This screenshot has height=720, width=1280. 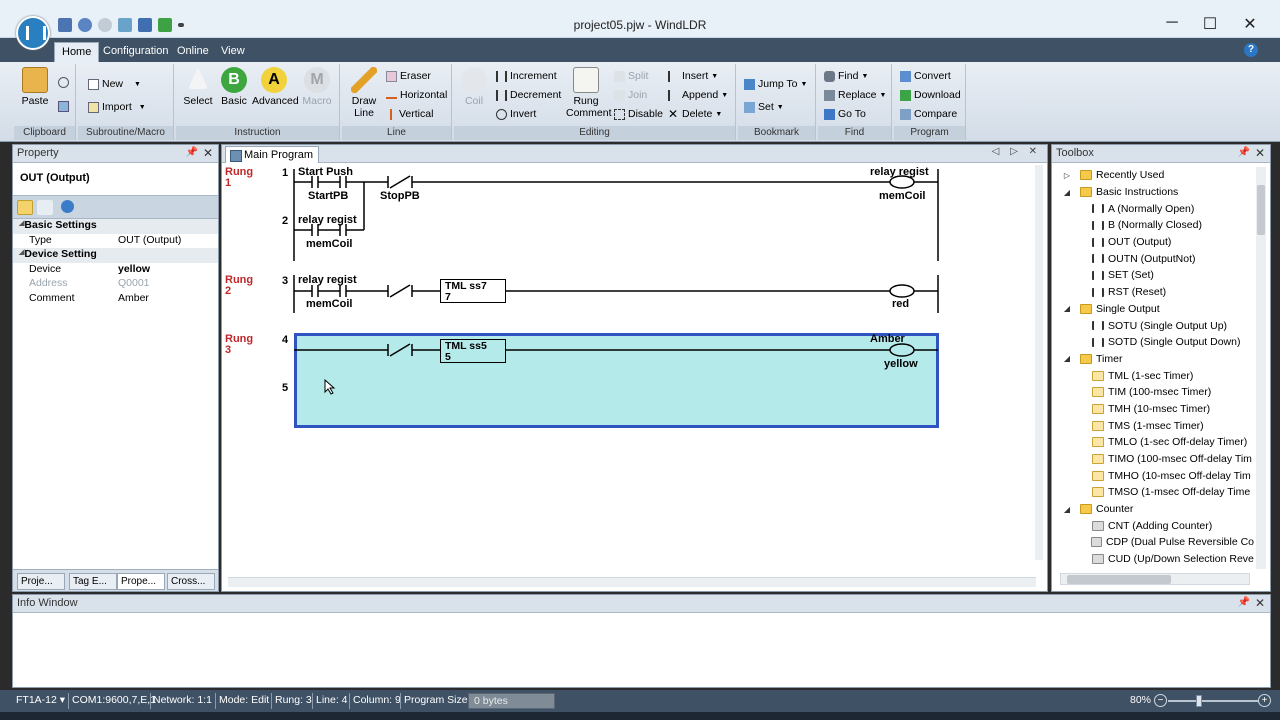 What do you see at coordinates (114, 84) in the screenshot?
I see `new-button: New ▼` at bounding box center [114, 84].